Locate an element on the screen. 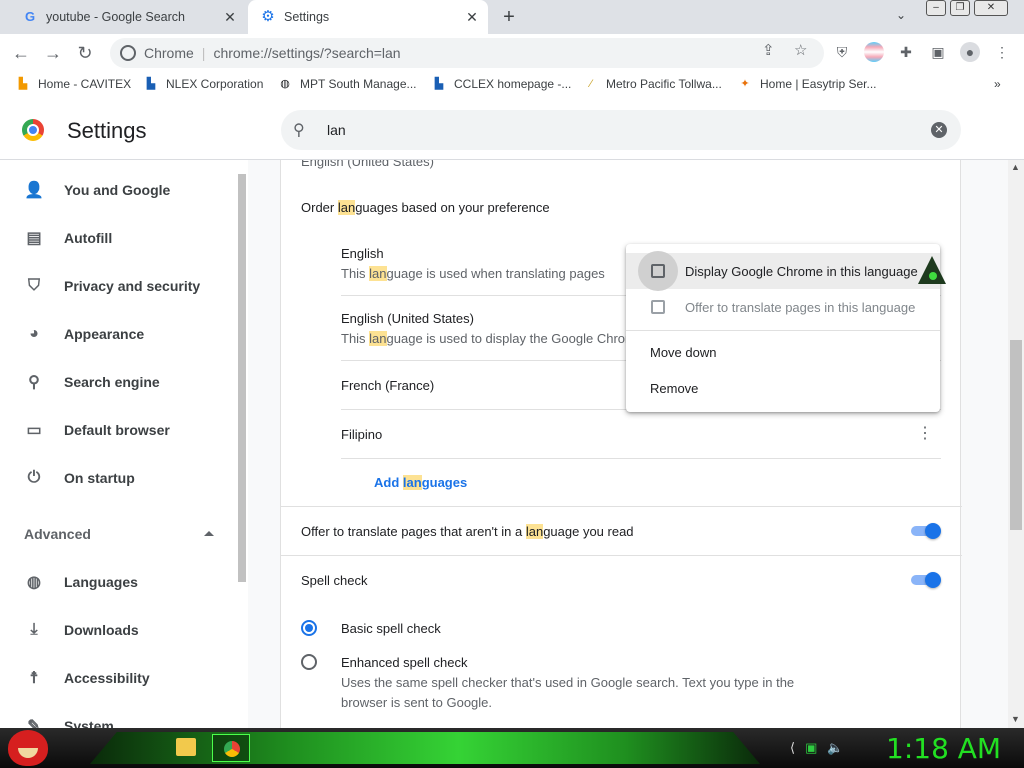 The height and width of the screenshot is (768, 1024). google-icon: G is located at coordinates (30, 16).